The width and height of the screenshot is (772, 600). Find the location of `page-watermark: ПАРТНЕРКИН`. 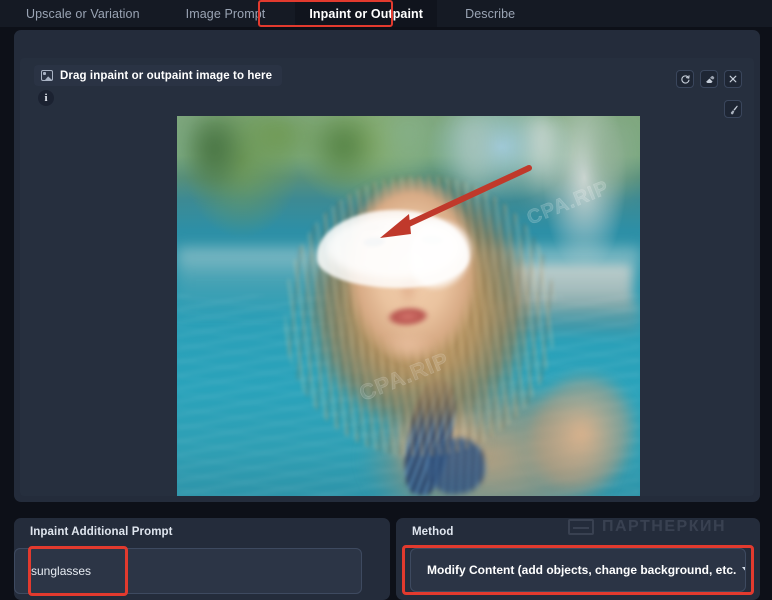

page-watermark: ПАРТНЕРКИН is located at coordinates (647, 527).